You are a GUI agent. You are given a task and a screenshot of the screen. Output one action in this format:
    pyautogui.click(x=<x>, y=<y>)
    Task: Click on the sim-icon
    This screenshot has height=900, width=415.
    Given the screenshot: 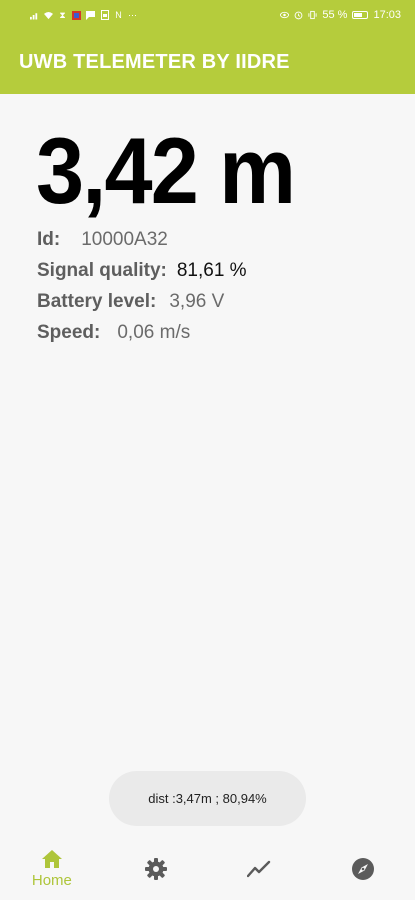 What is the action you would take?
    pyautogui.click(x=104, y=15)
    